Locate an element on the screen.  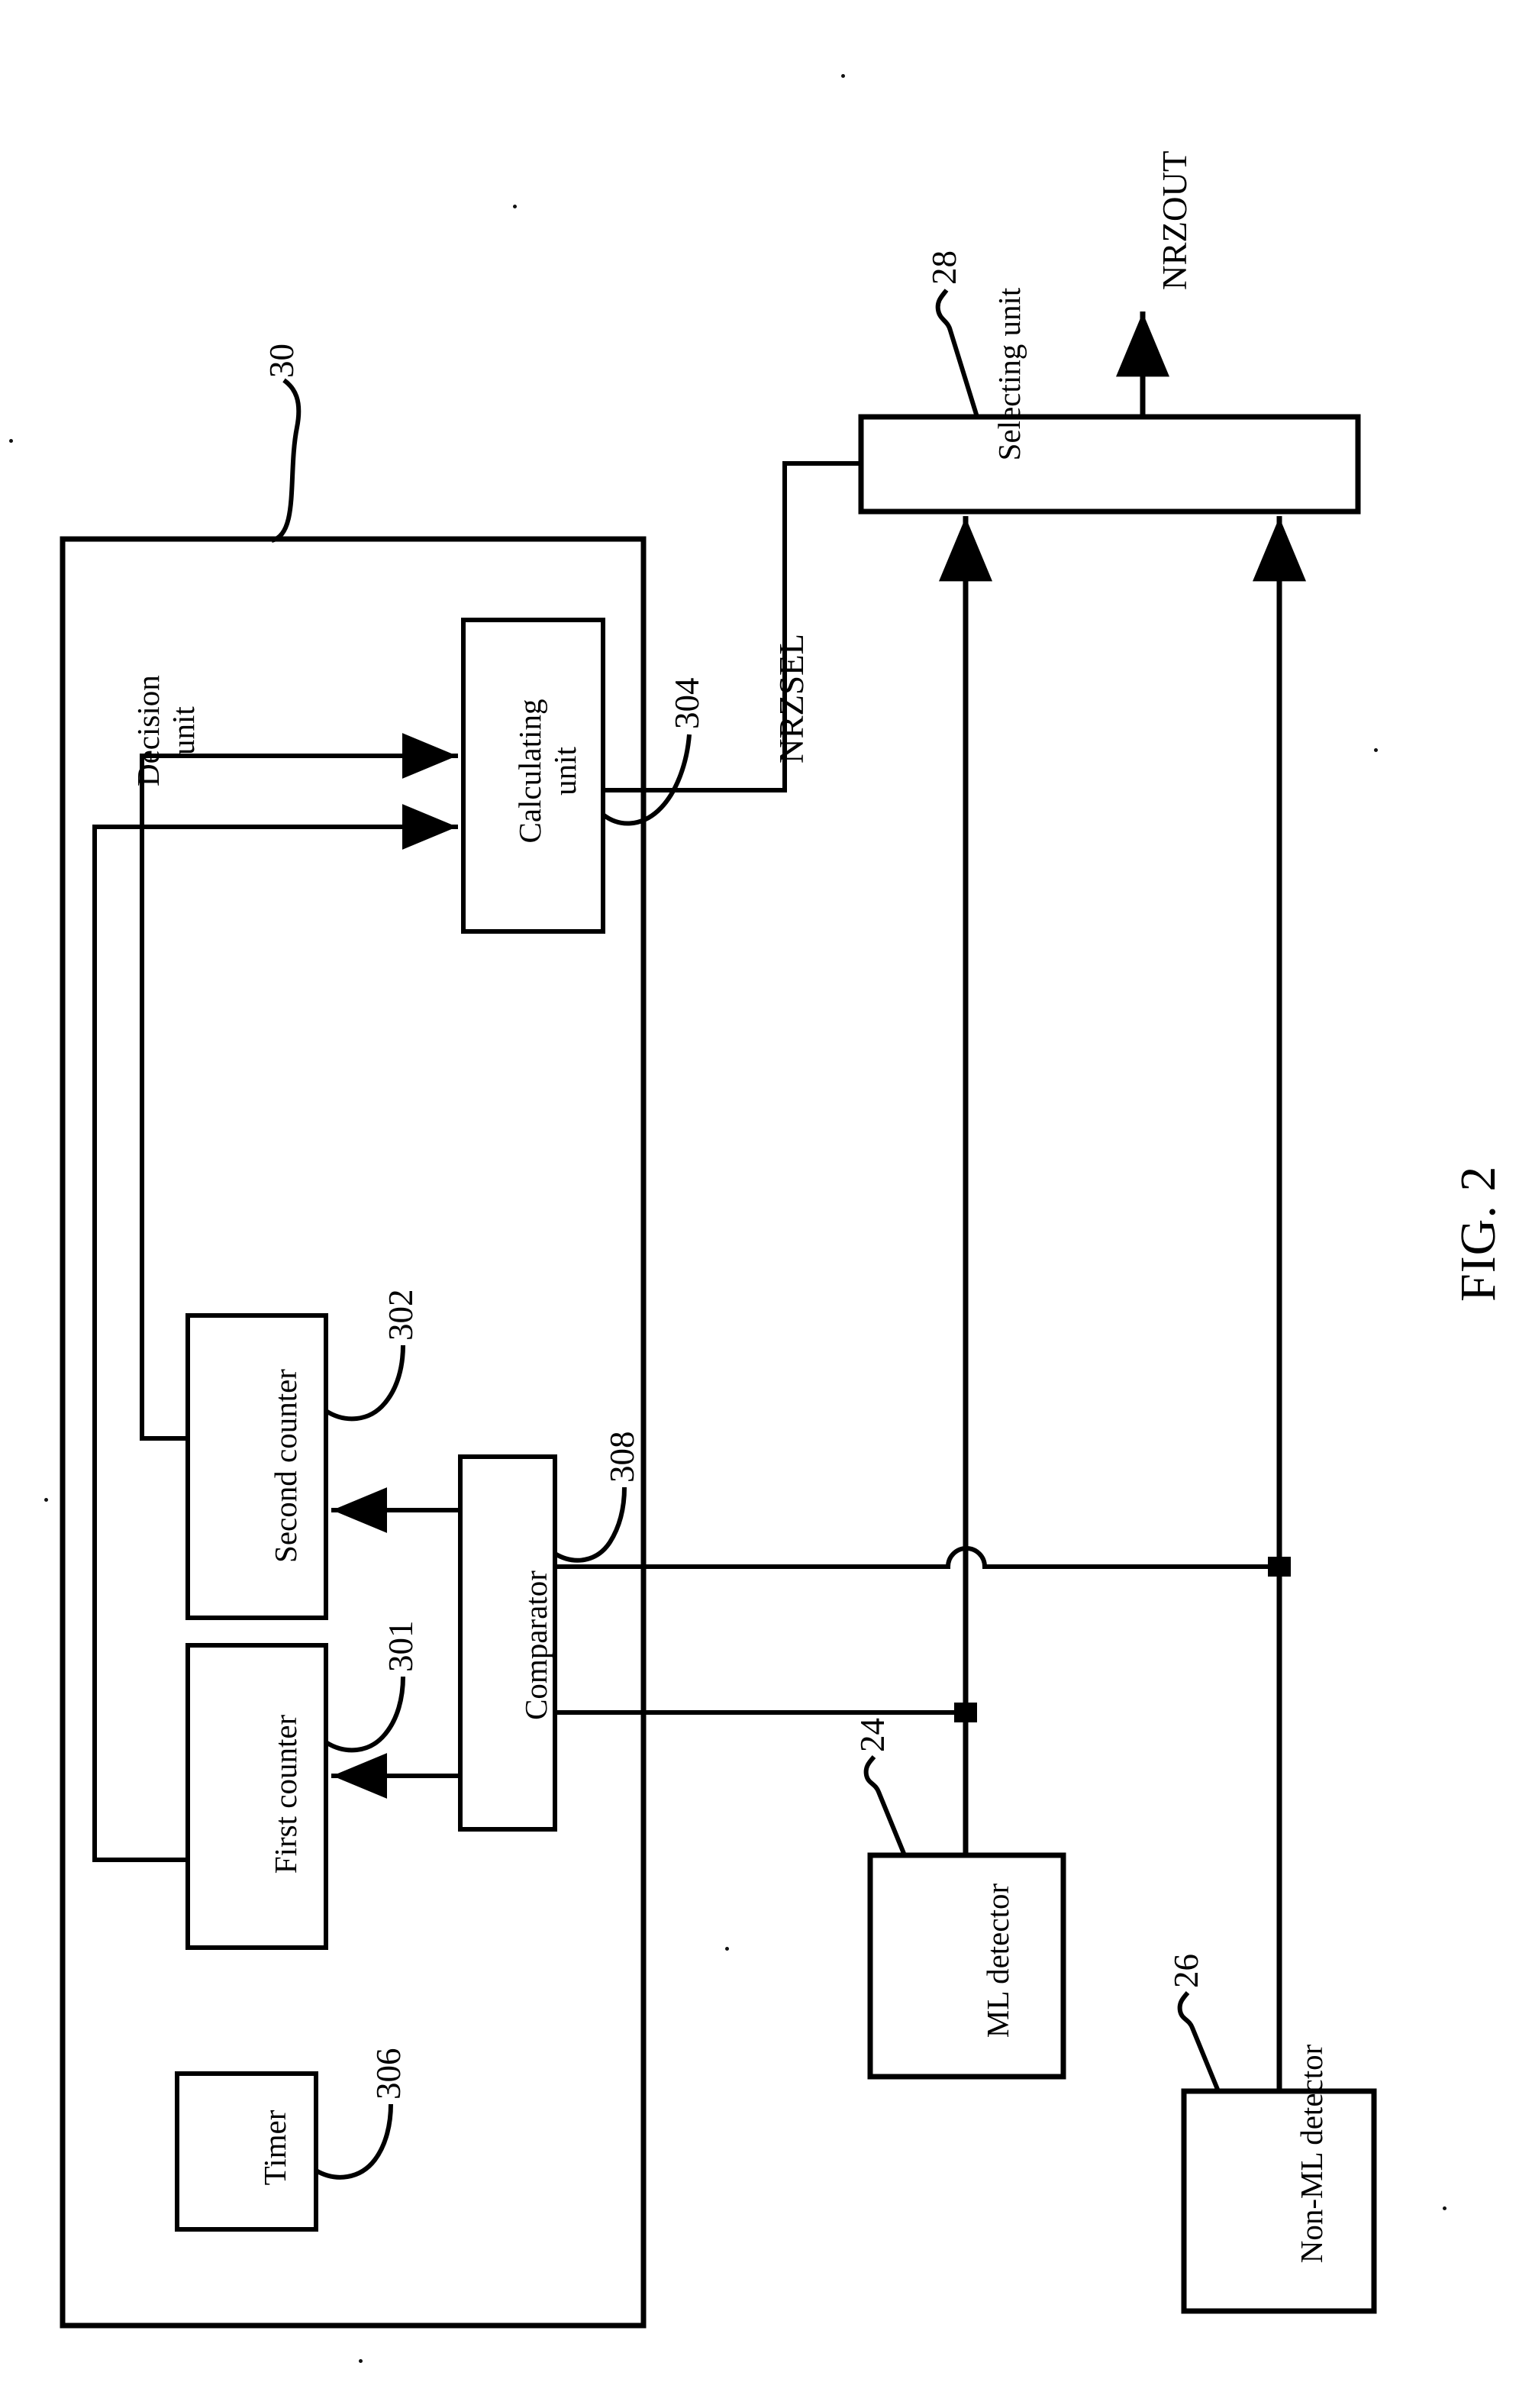
ref-numeral-302: 302 is located at coordinates (401, 1315).